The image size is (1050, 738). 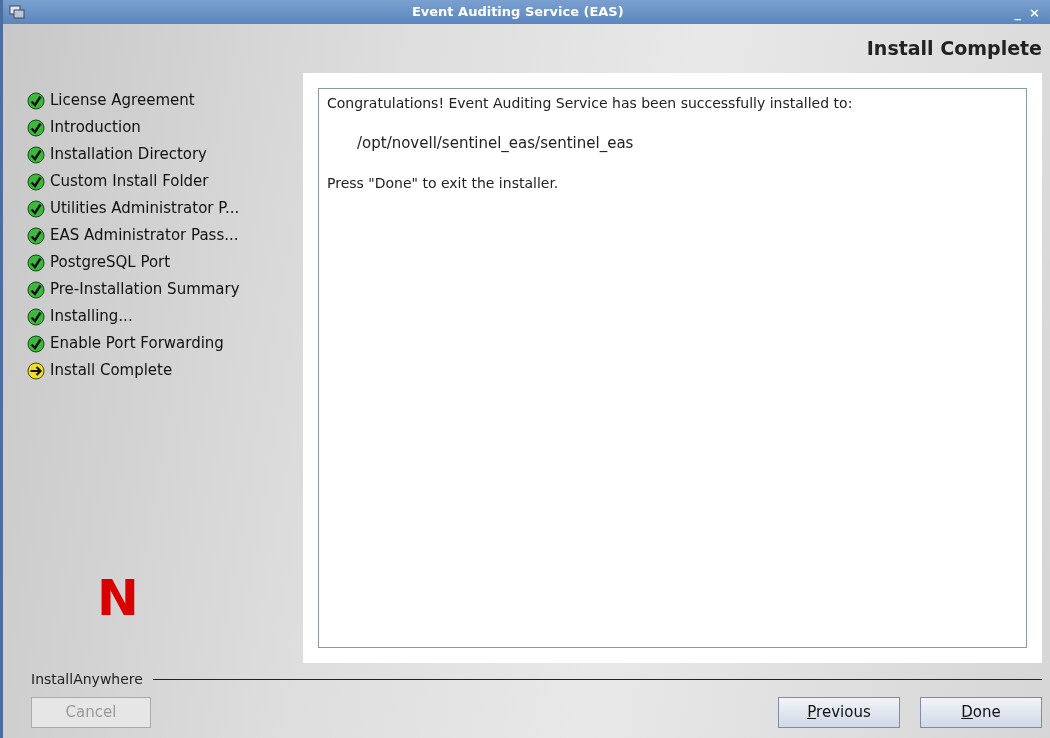 I want to click on page-title: Install Complete, so click(x=954, y=49).